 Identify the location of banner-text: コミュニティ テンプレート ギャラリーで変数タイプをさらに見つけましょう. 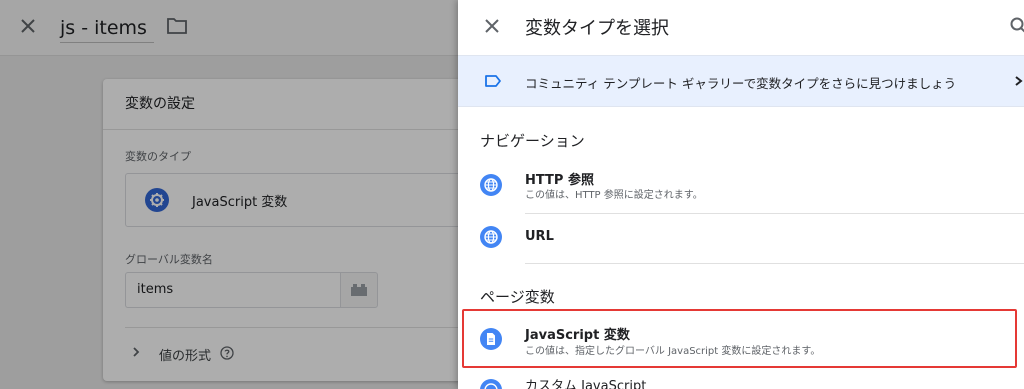
(741, 83).